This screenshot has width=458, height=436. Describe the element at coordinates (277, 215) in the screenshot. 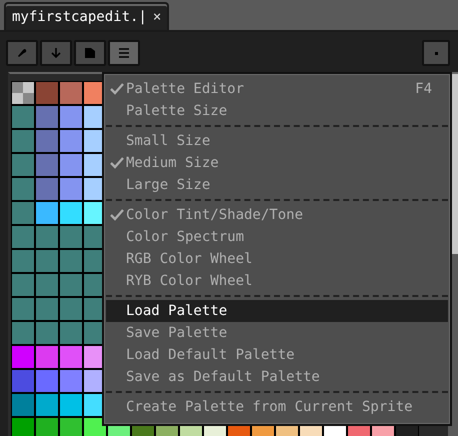

I see `menu-item: Color Tint/Shade/Tone` at that location.